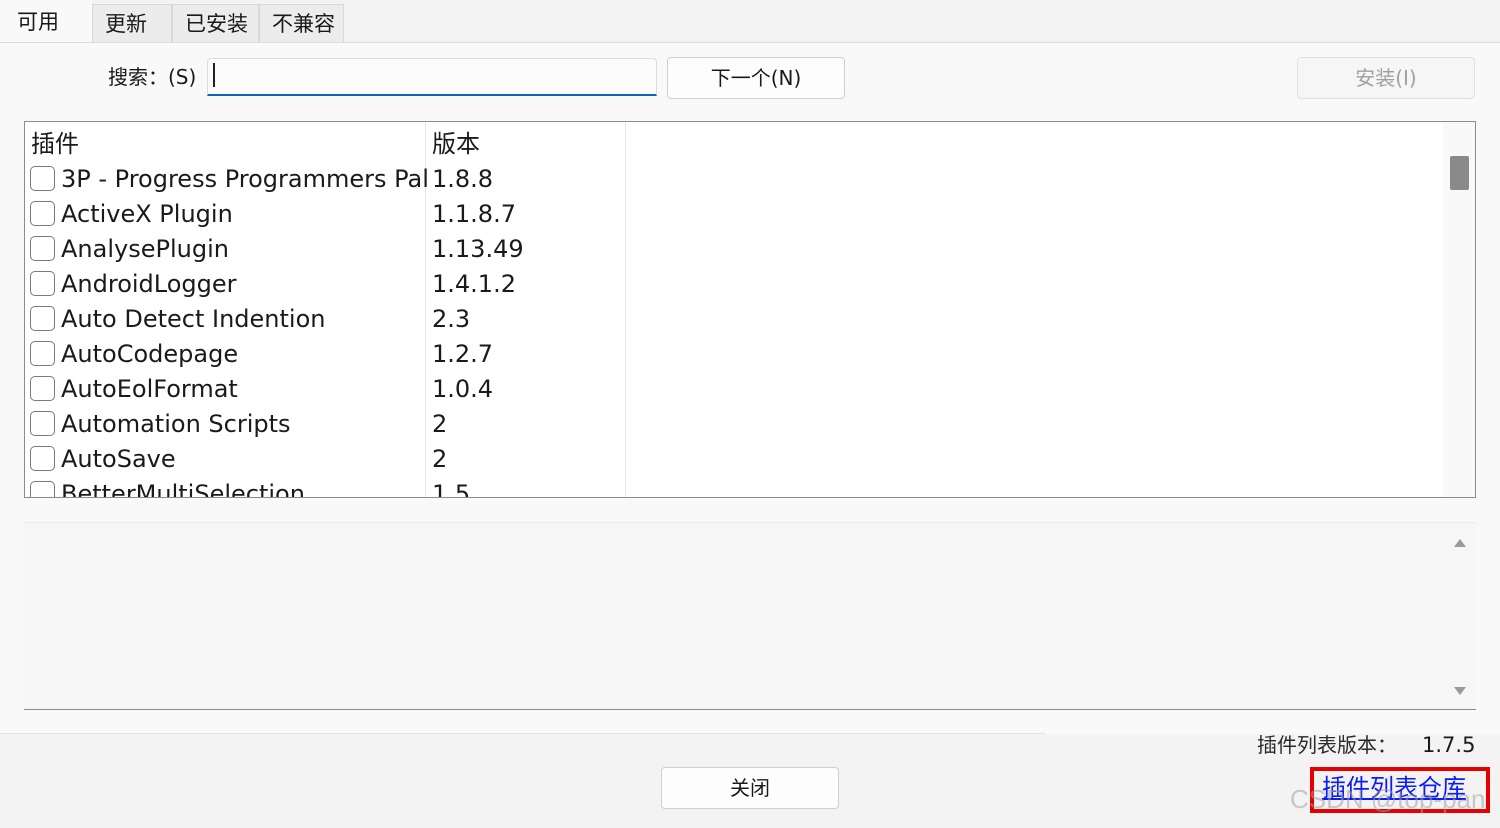 The image size is (1500, 828). I want to click on install-button: 安装(I), so click(1386, 78).